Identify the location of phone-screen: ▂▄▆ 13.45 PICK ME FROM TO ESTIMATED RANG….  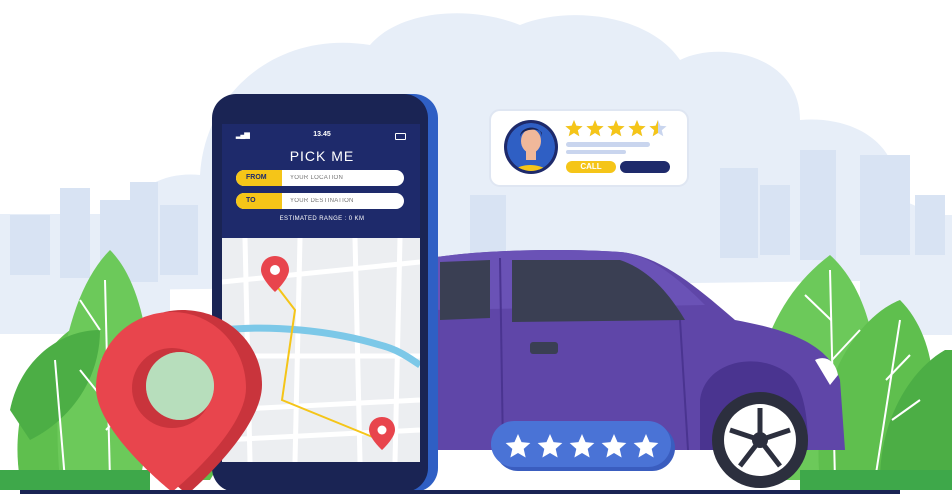
(322, 181).